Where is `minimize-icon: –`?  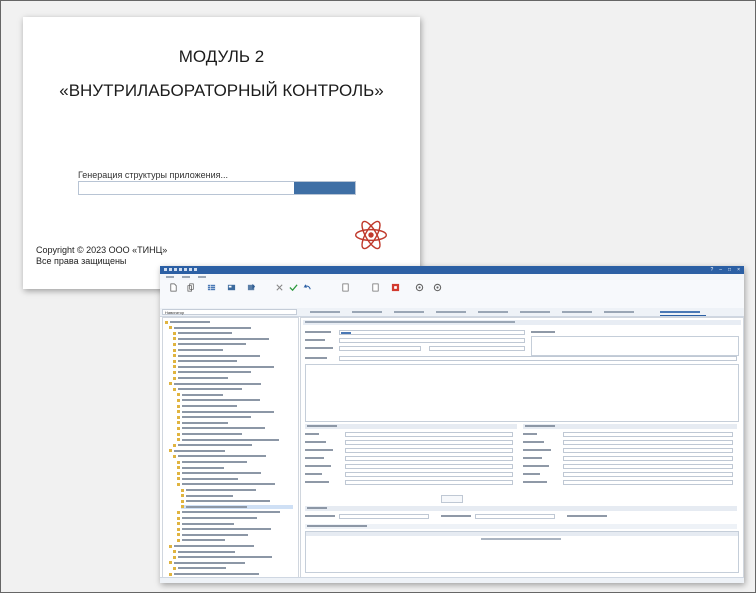 minimize-icon: – is located at coordinates (720, 270).